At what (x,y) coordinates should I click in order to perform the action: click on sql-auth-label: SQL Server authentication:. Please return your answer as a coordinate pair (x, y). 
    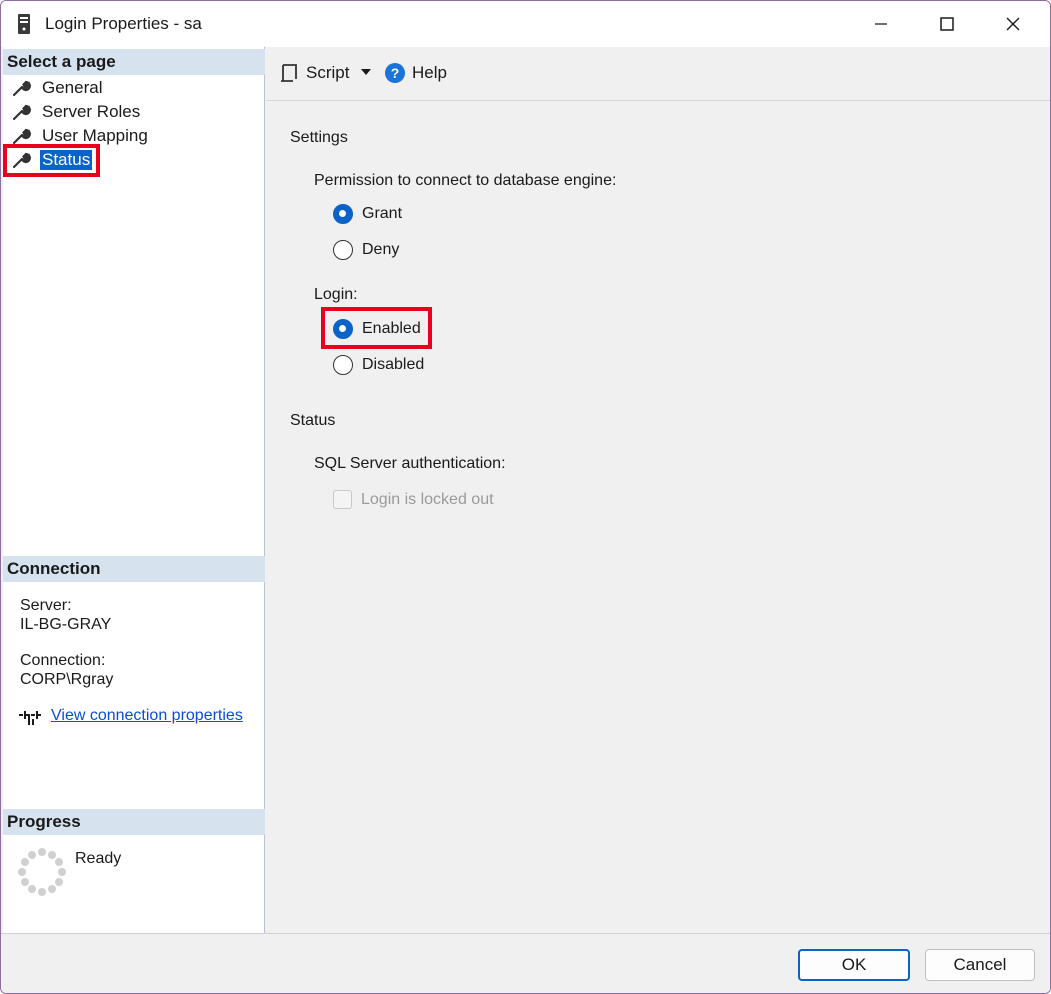
    Looking at the image, I should click on (410, 463).